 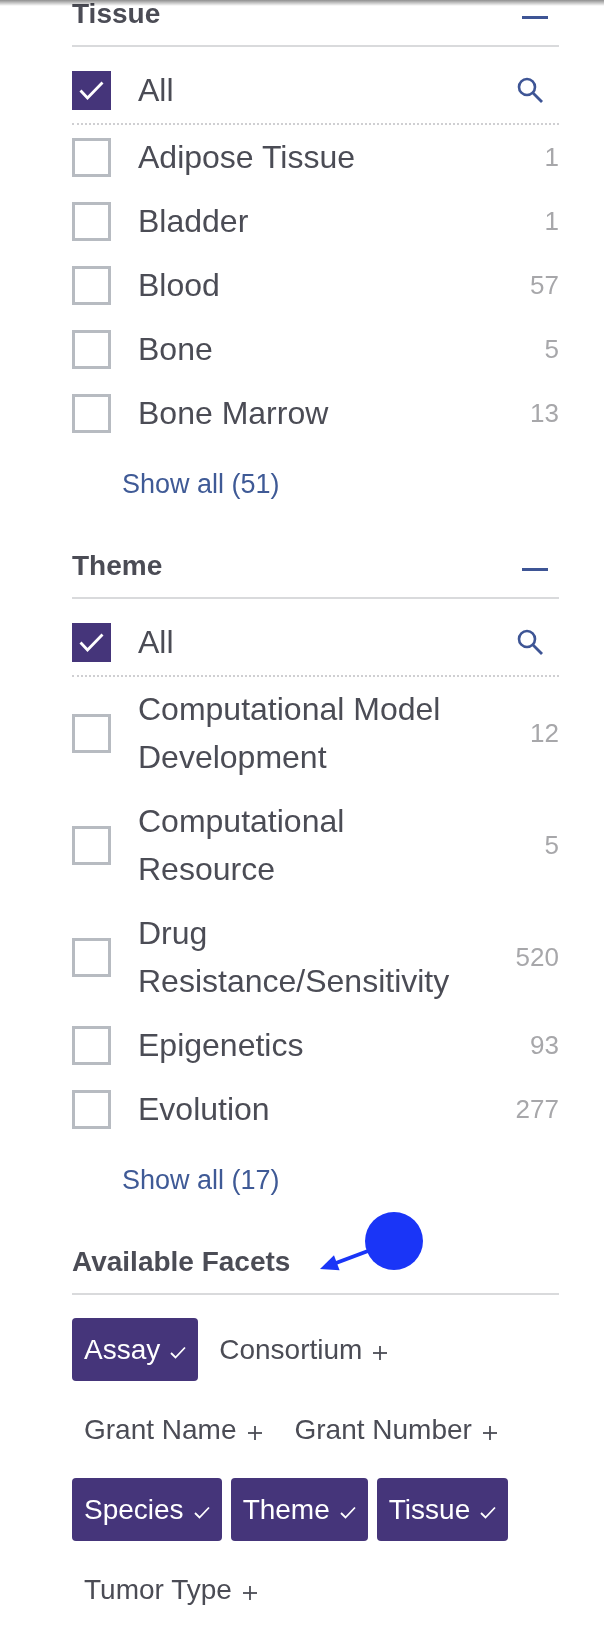 I want to click on option-label: Evolution, so click(x=204, y=1109).